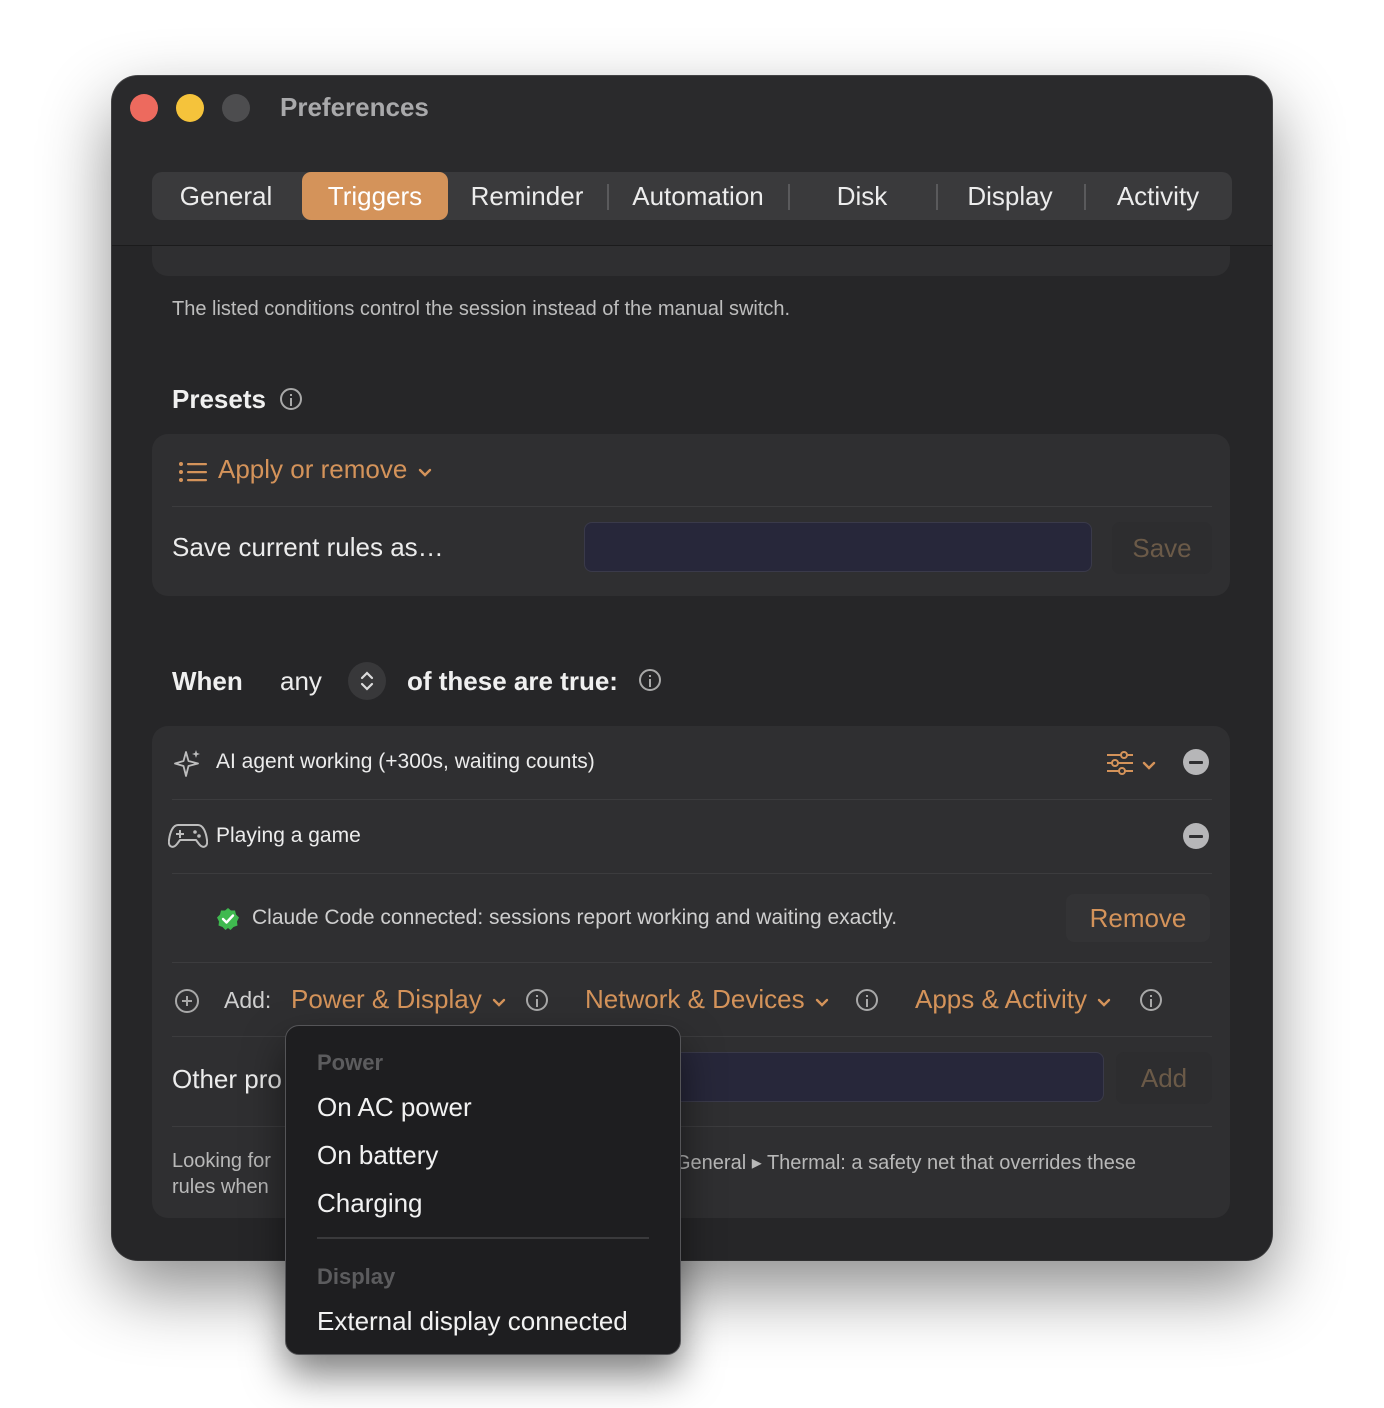 The width and height of the screenshot is (1384, 1408). I want to click on match-mode-stepper, so click(367, 681).